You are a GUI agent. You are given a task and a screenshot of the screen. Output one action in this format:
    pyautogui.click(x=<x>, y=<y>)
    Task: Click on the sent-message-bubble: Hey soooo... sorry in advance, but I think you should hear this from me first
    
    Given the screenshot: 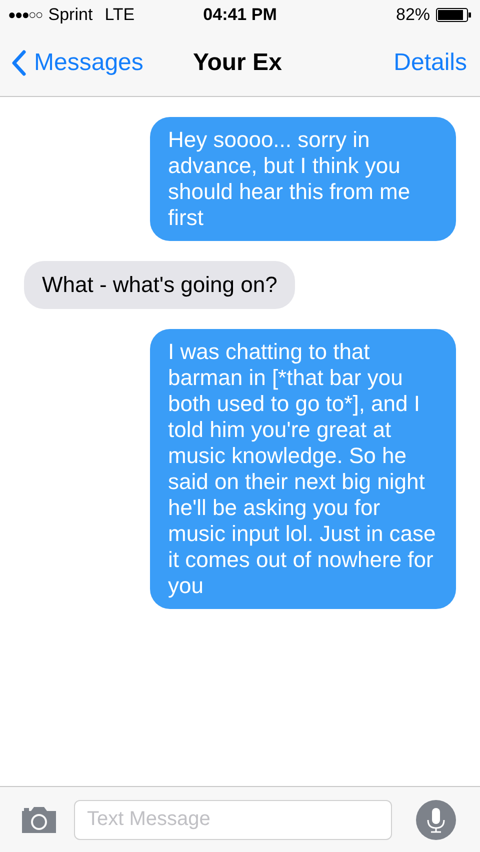 What is the action you would take?
    pyautogui.click(x=303, y=179)
    